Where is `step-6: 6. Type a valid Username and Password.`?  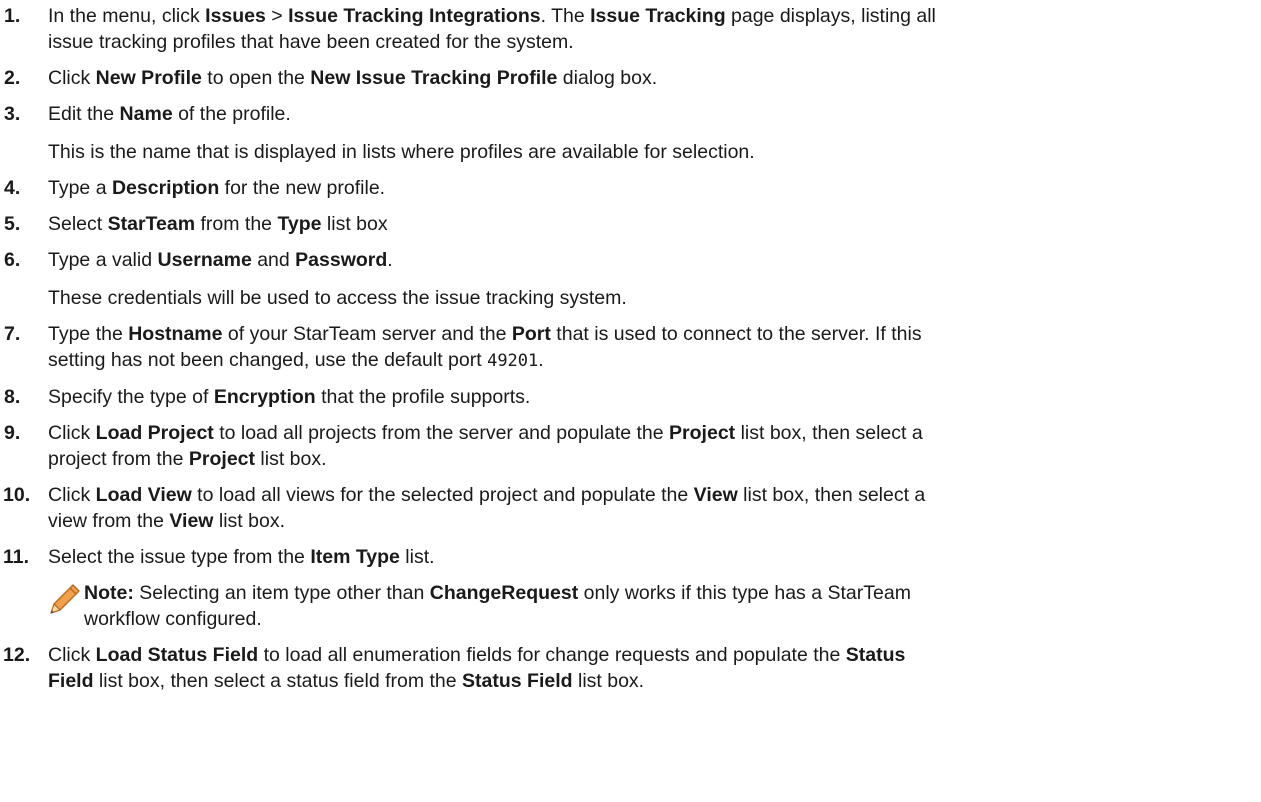
step-6: 6. Type a valid Username and Password. is located at coordinates (630, 260).